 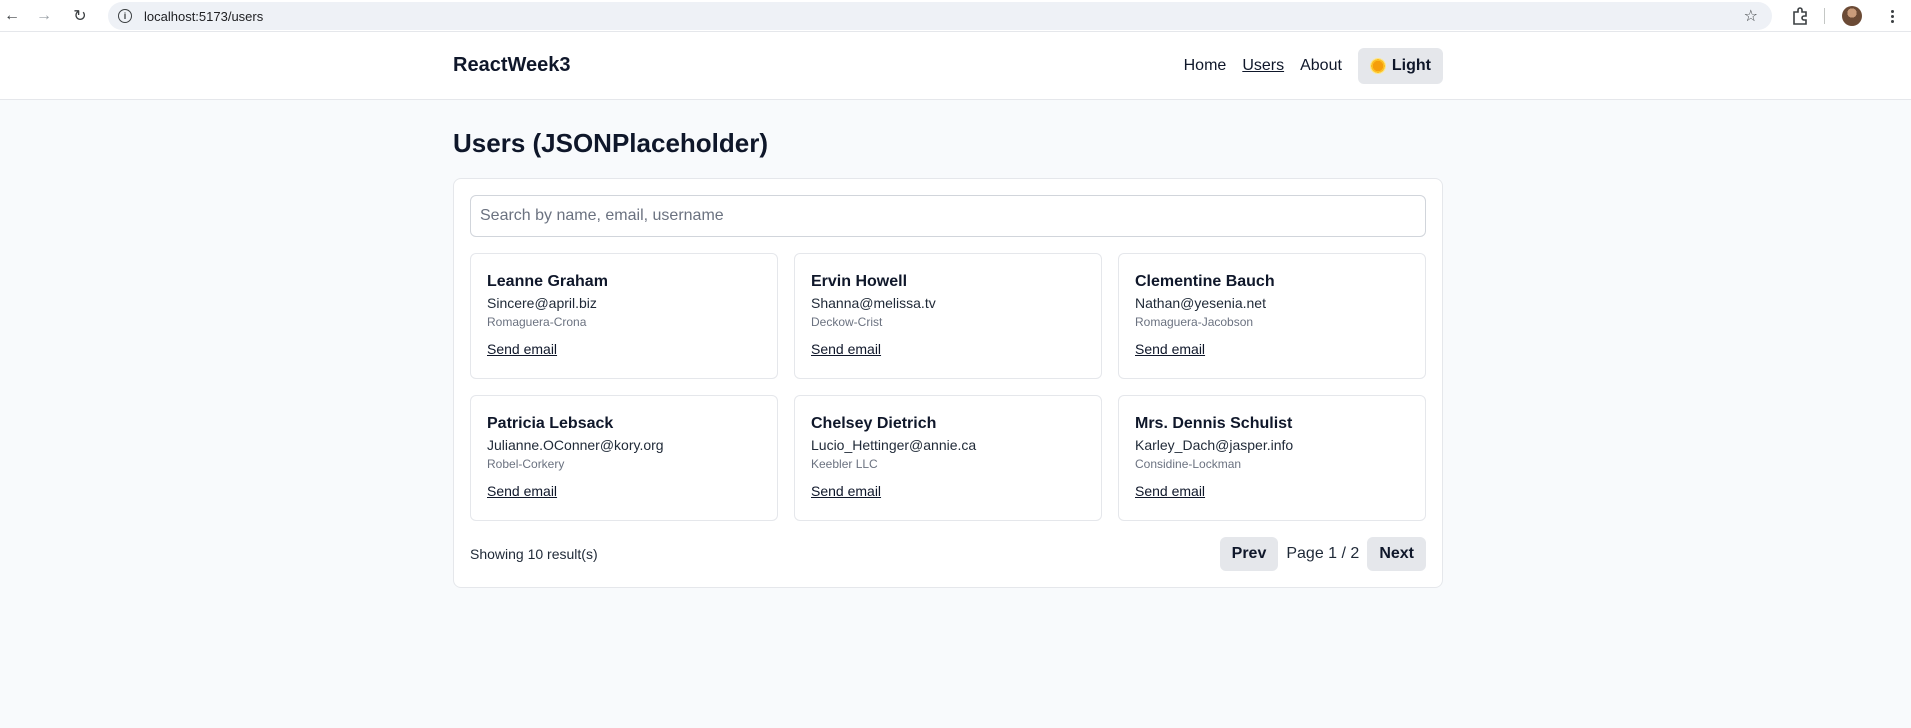 What do you see at coordinates (1194, 322) in the screenshot?
I see `user-company: Romaguera-Jacobson` at bounding box center [1194, 322].